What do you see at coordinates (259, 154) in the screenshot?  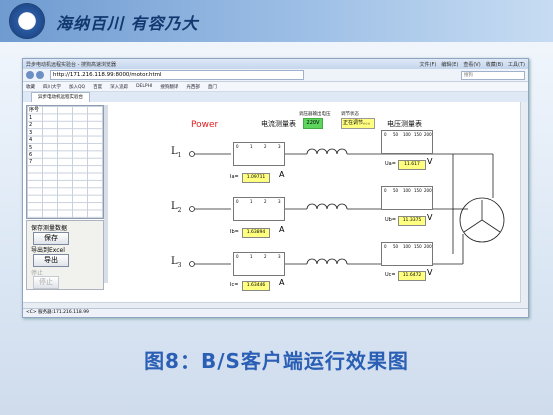 I see `ammeter-a: 0123` at bounding box center [259, 154].